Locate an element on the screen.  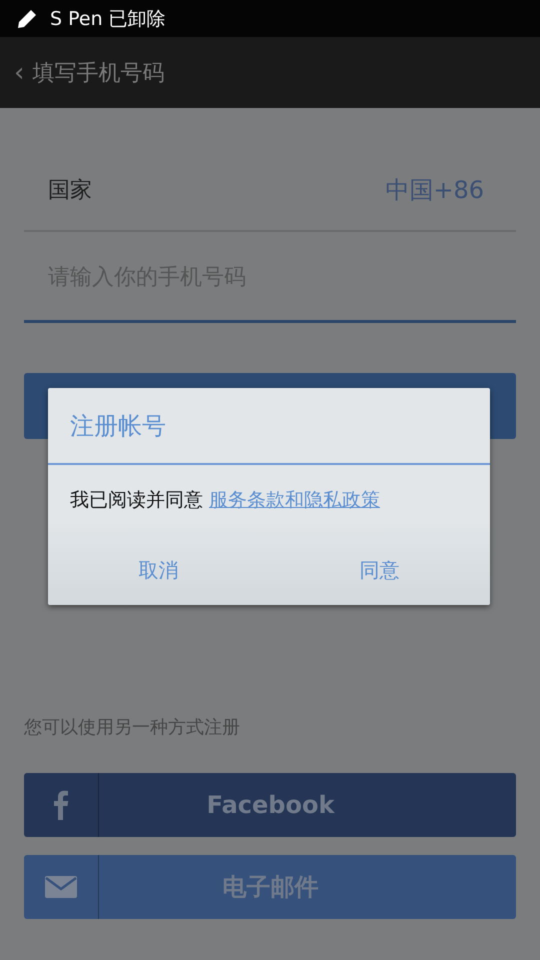
dialog-title: 注册帐号 is located at coordinates (269, 426).